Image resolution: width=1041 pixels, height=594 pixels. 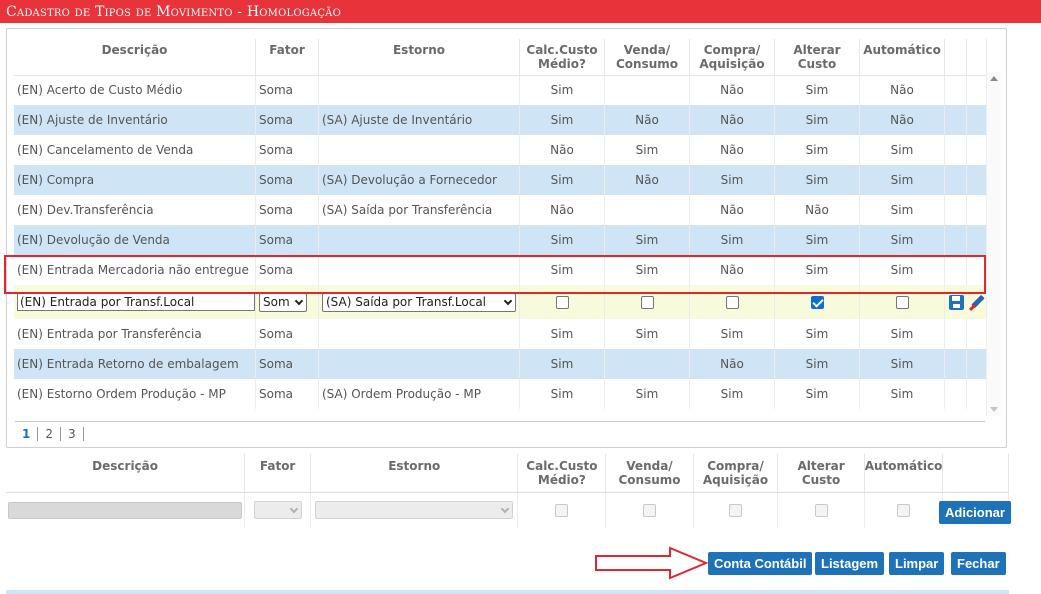 What do you see at coordinates (977, 302) in the screenshot?
I see `edit-pencil-icon` at bounding box center [977, 302].